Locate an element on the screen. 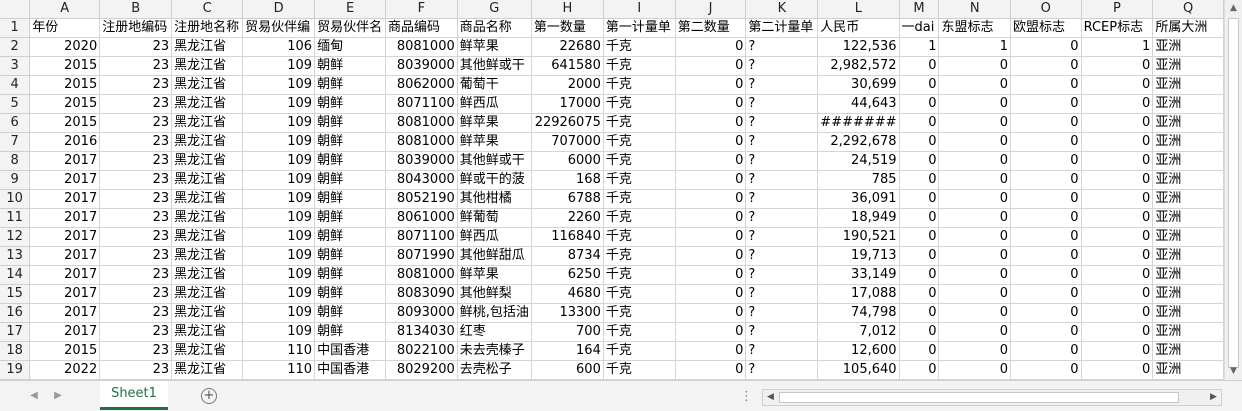 The image size is (1242, 411). row-header: 3 is located at coordinates (15, 66).